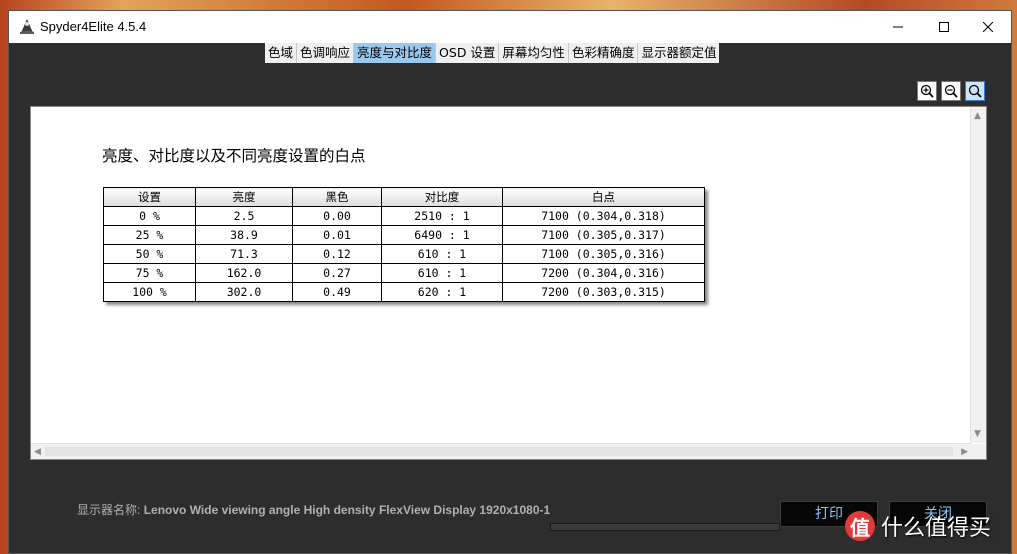  I want to click on minimize-icon, so click(898, 27).